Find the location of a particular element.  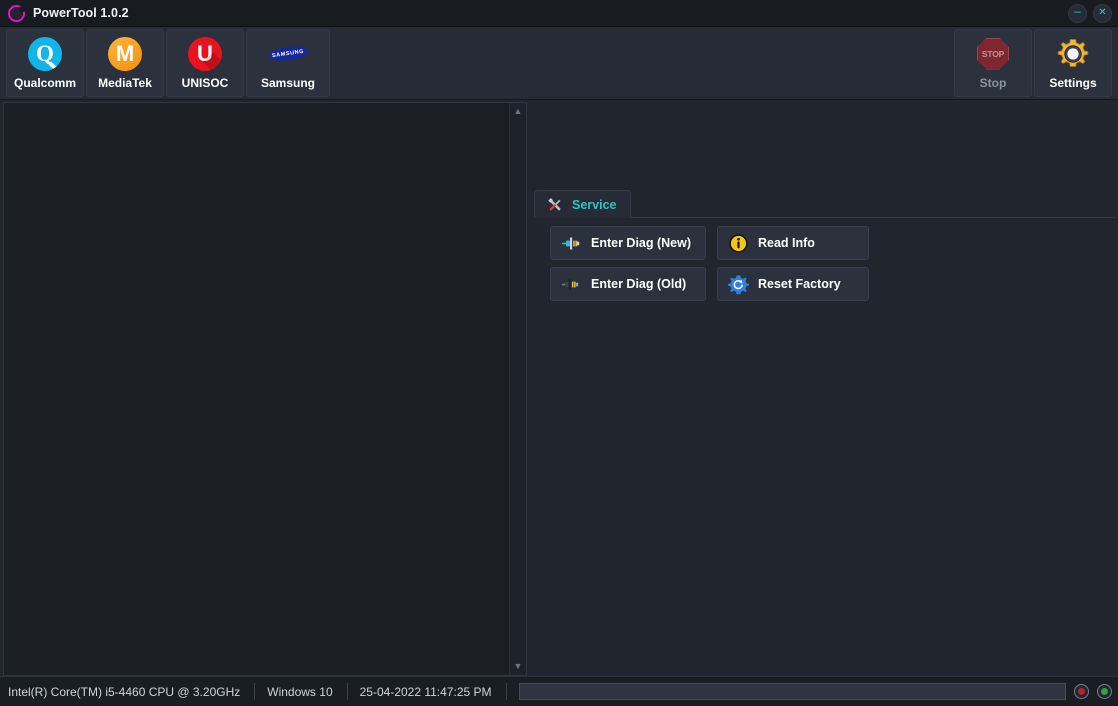

gear-icon is located at coordinates (1073, 54).